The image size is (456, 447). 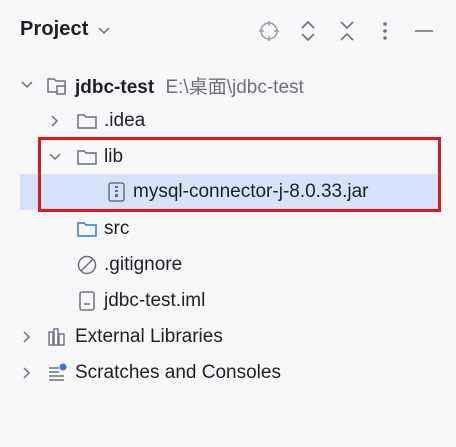 I want to click on tree-item-label: .gitignore, so click(x=143, y=264).